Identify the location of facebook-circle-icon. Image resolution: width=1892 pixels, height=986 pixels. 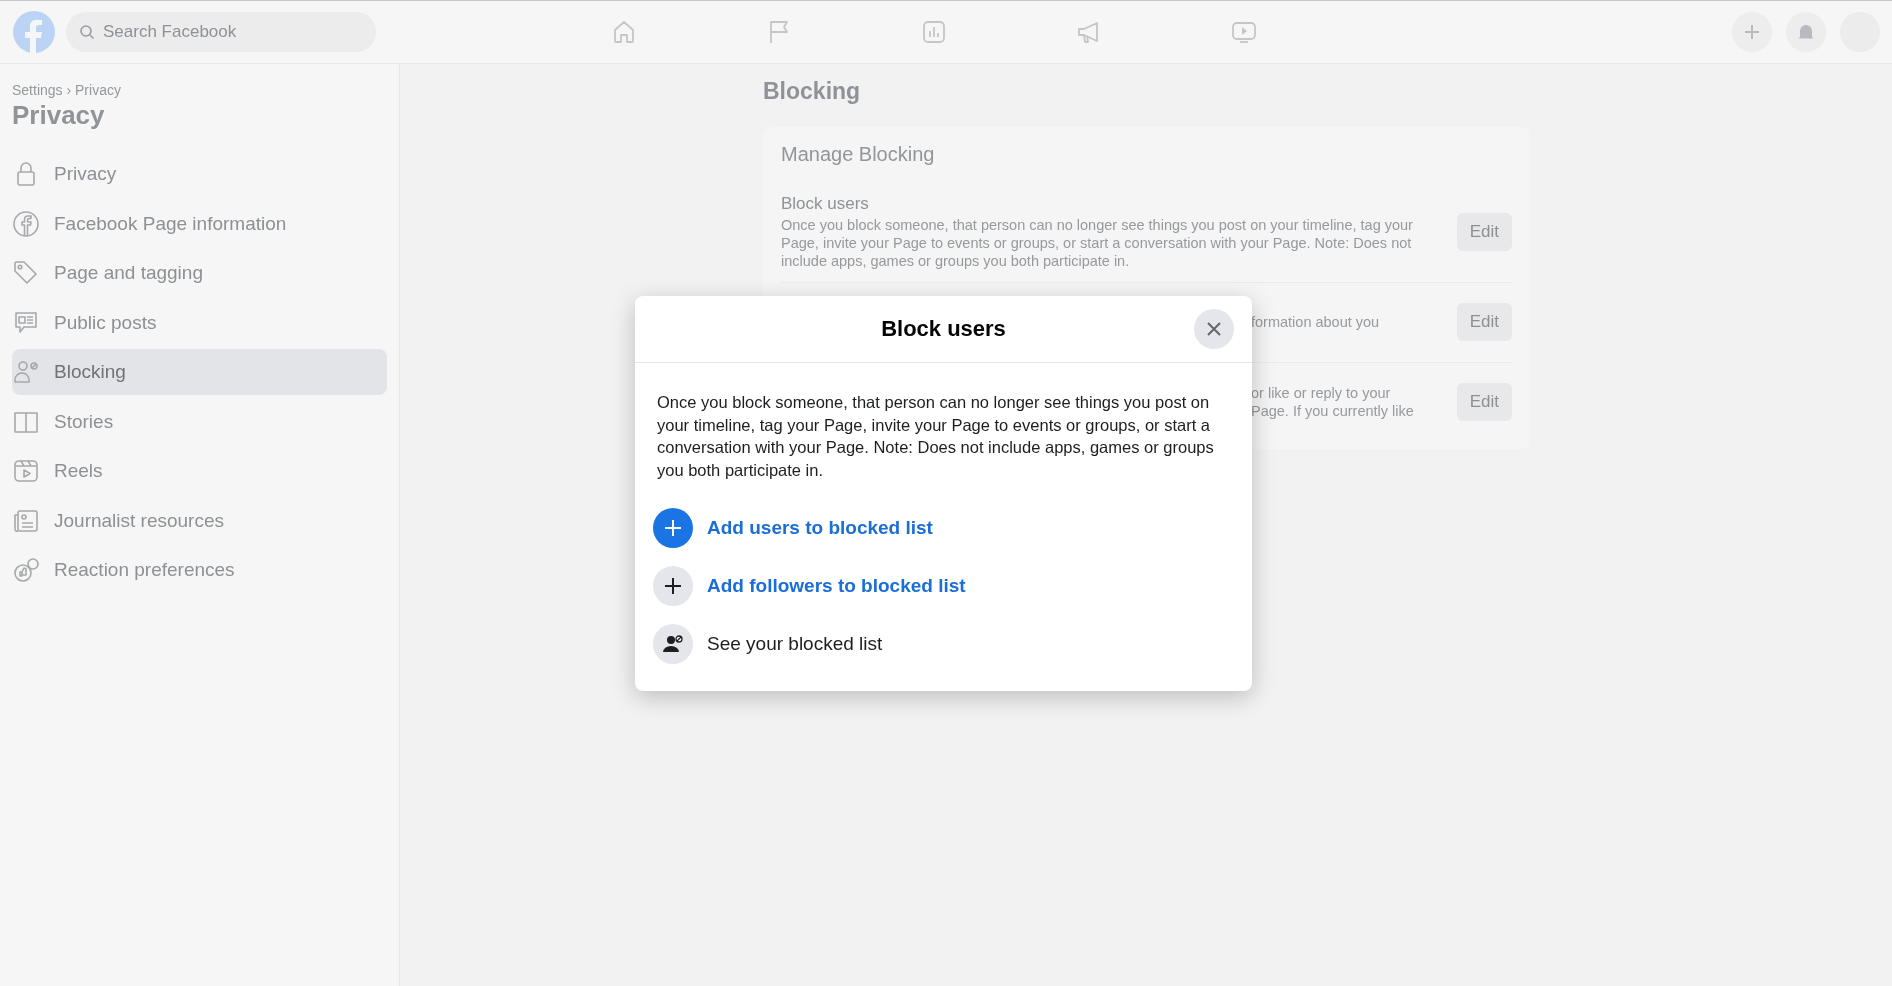
(26, 223).